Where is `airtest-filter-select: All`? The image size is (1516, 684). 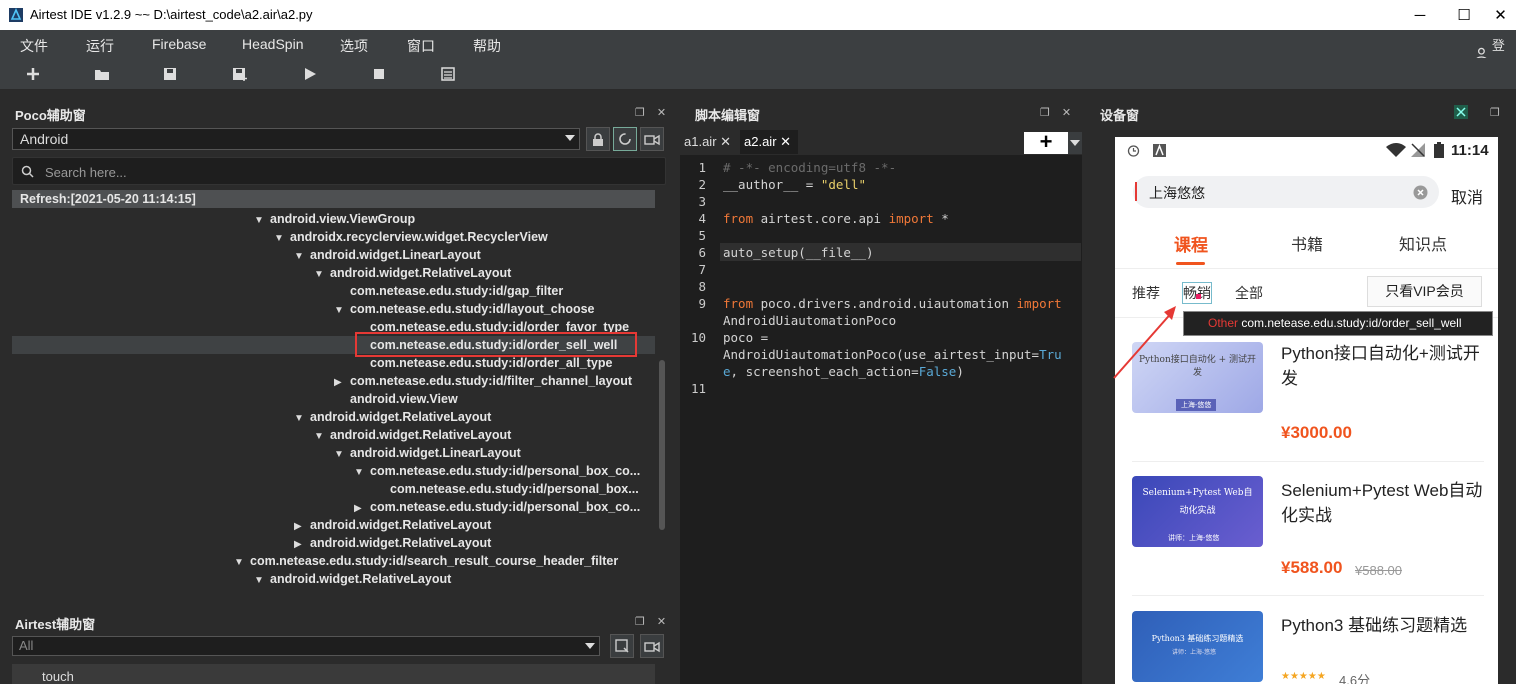
airtest-filter-select: All is located at coordinates (306, 646).